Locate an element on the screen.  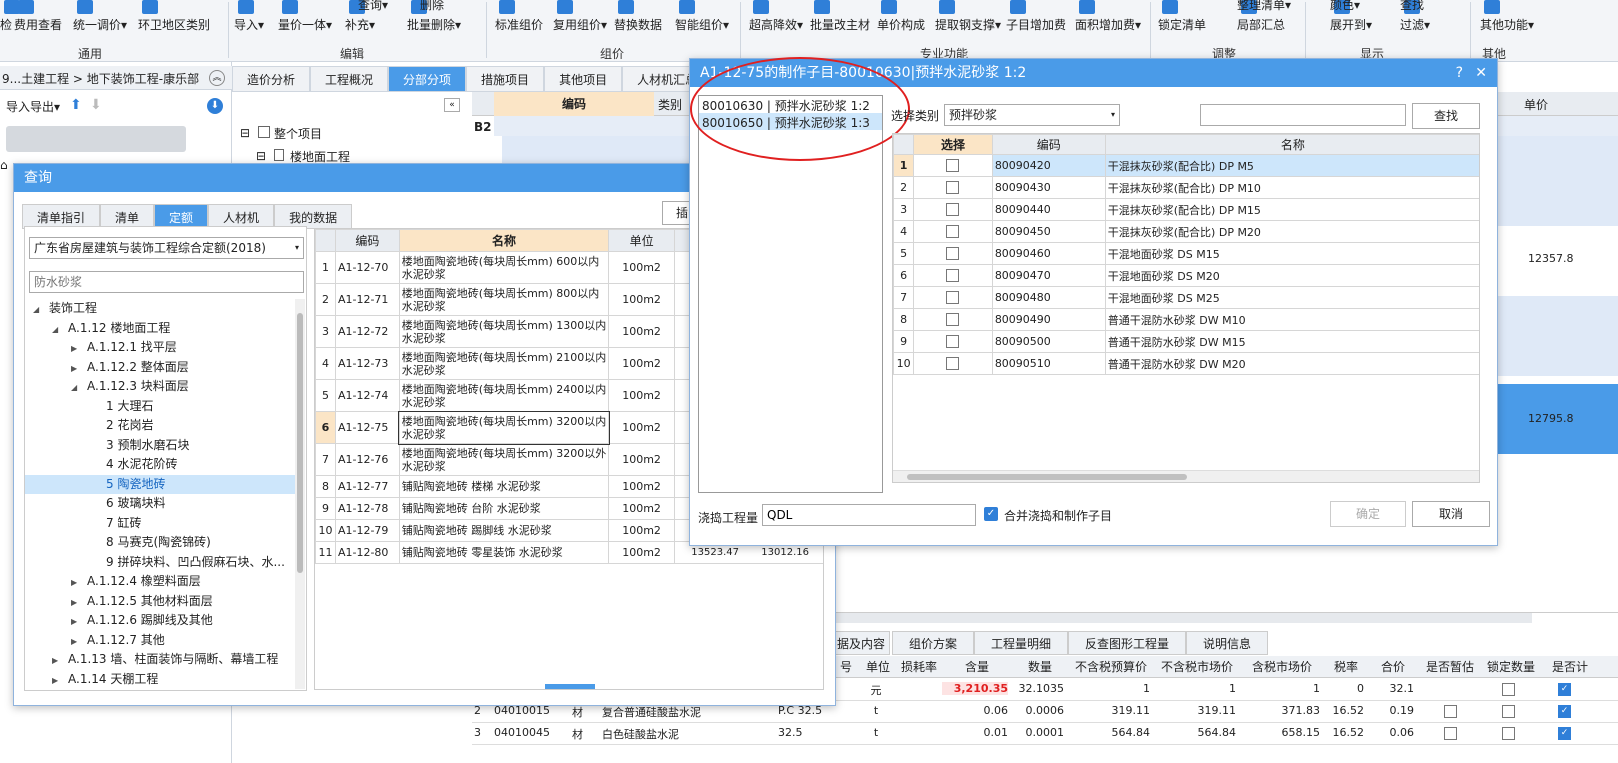
main-tab: 分部分项 is located at coordinates (427, 79).